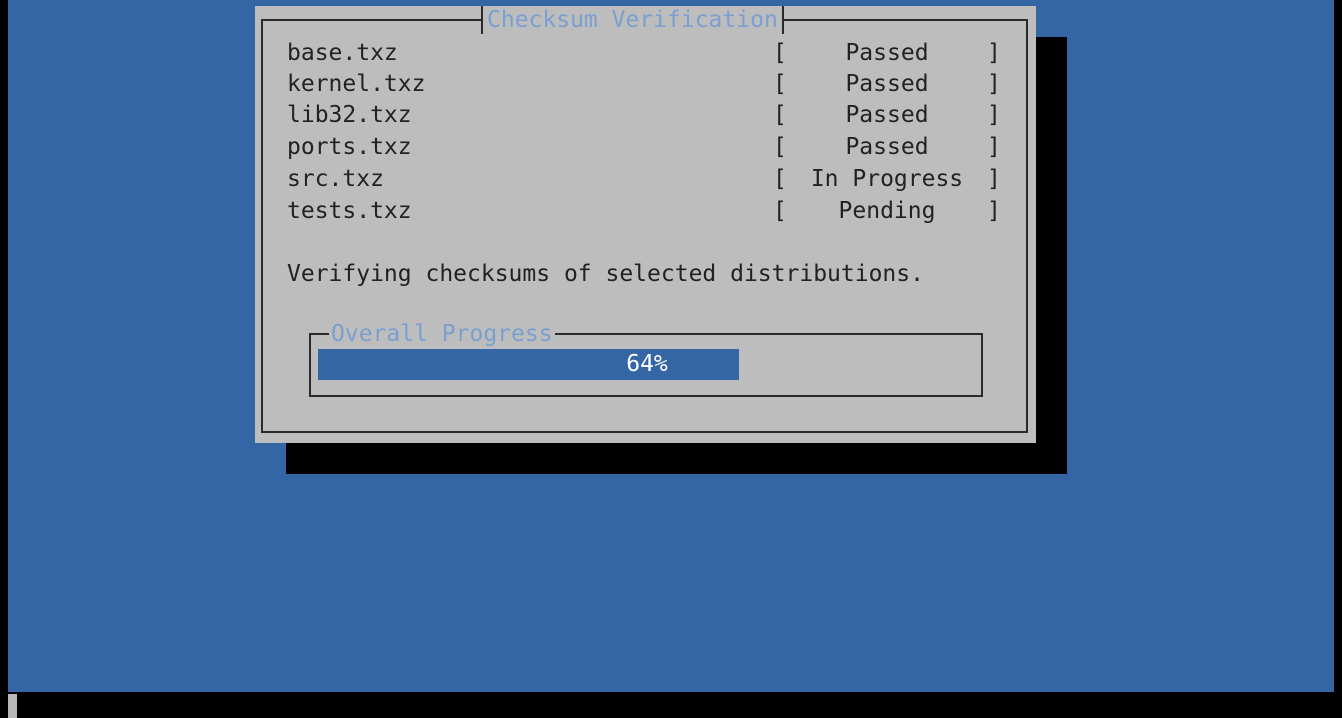 The height and width of the screenshot is (718, 1342). What do you see at coordinates (349, 147) in the screenshot?
I see `file-name: ports.txz` at bounding box center [349, 147].